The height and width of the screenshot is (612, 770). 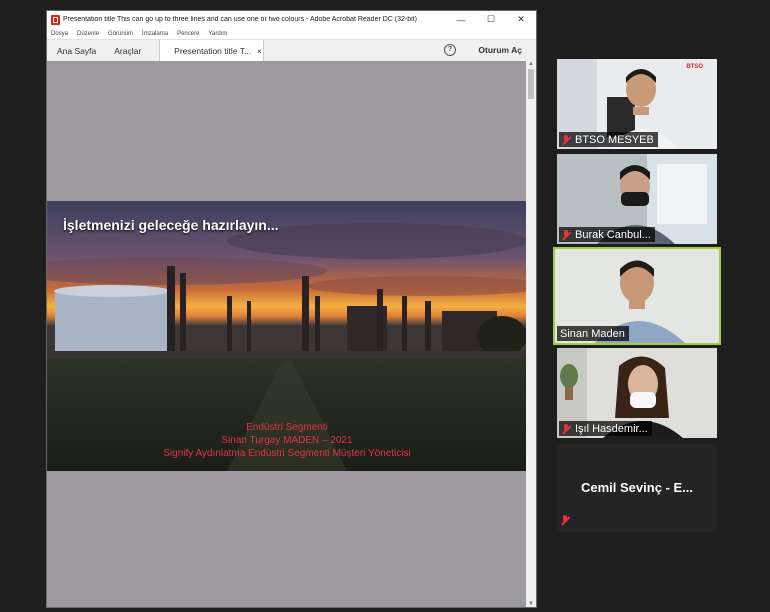 What do you see at coordinates (521, 19) in the screenshot?
I see `close-window-button: ✕` at bounding box center [521, 19].